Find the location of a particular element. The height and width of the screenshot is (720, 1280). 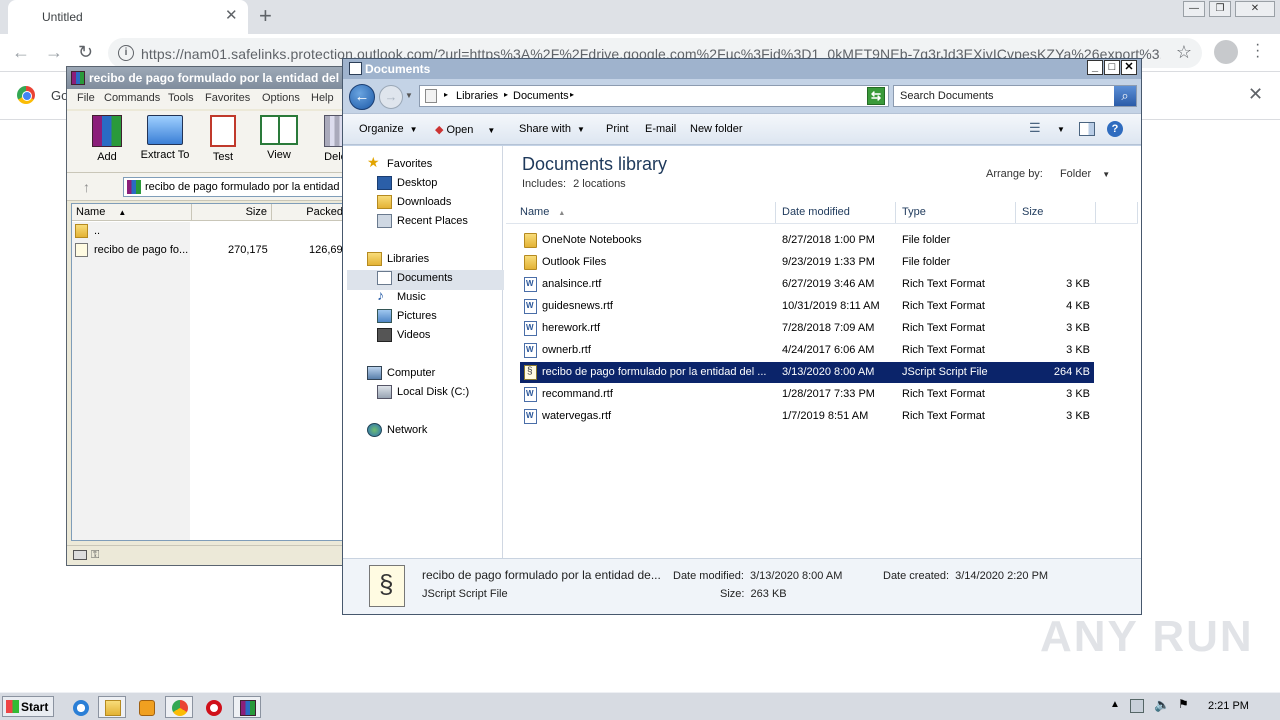

site-info-icon: i is located at coordinates (126, 53).